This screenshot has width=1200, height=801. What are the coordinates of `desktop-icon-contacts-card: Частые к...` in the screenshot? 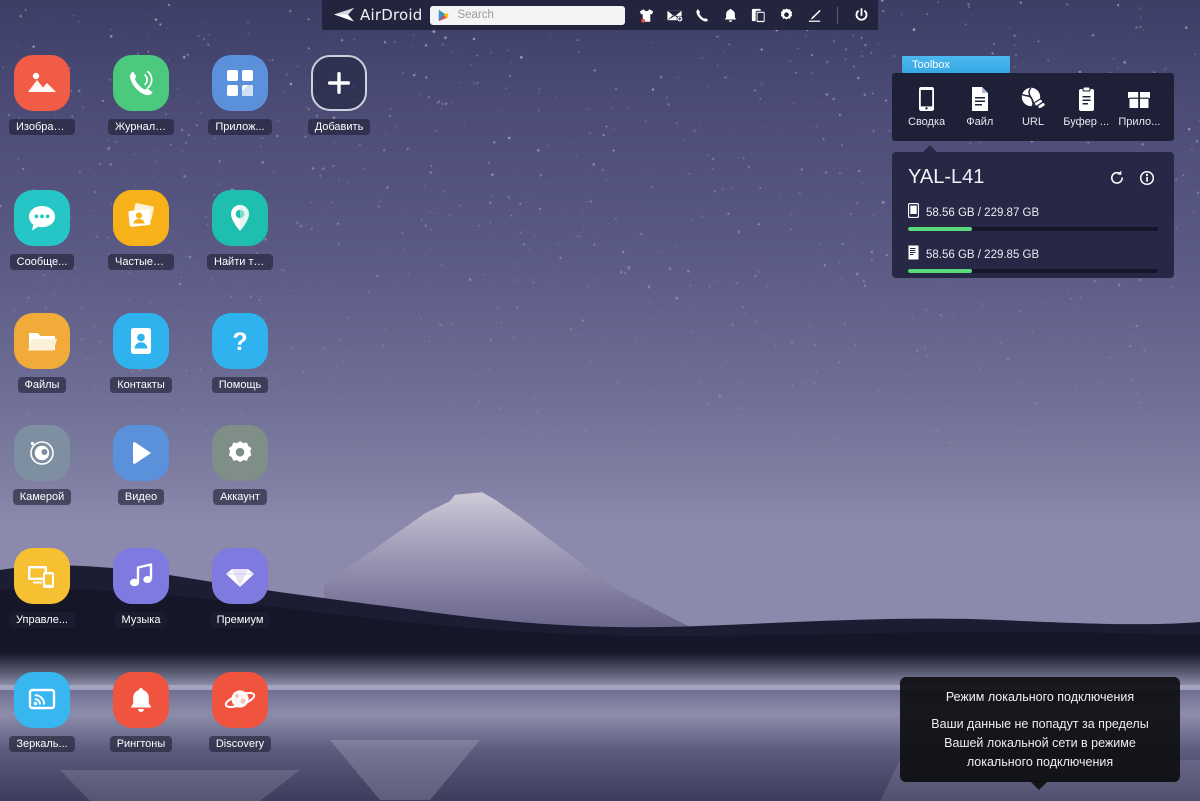 It's located at (141, 230).